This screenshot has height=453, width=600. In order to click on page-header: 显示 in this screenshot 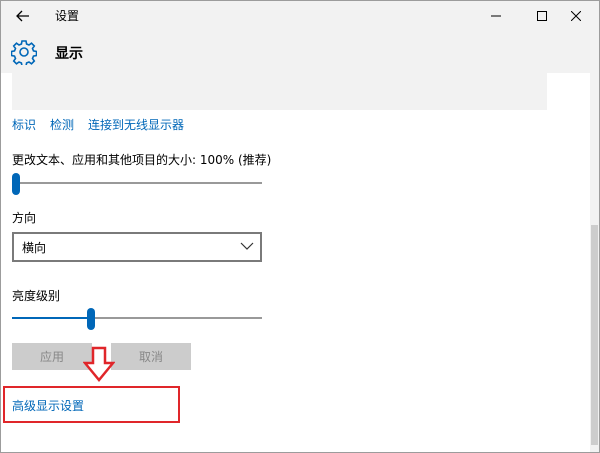, I will do `click(300, 52)`.